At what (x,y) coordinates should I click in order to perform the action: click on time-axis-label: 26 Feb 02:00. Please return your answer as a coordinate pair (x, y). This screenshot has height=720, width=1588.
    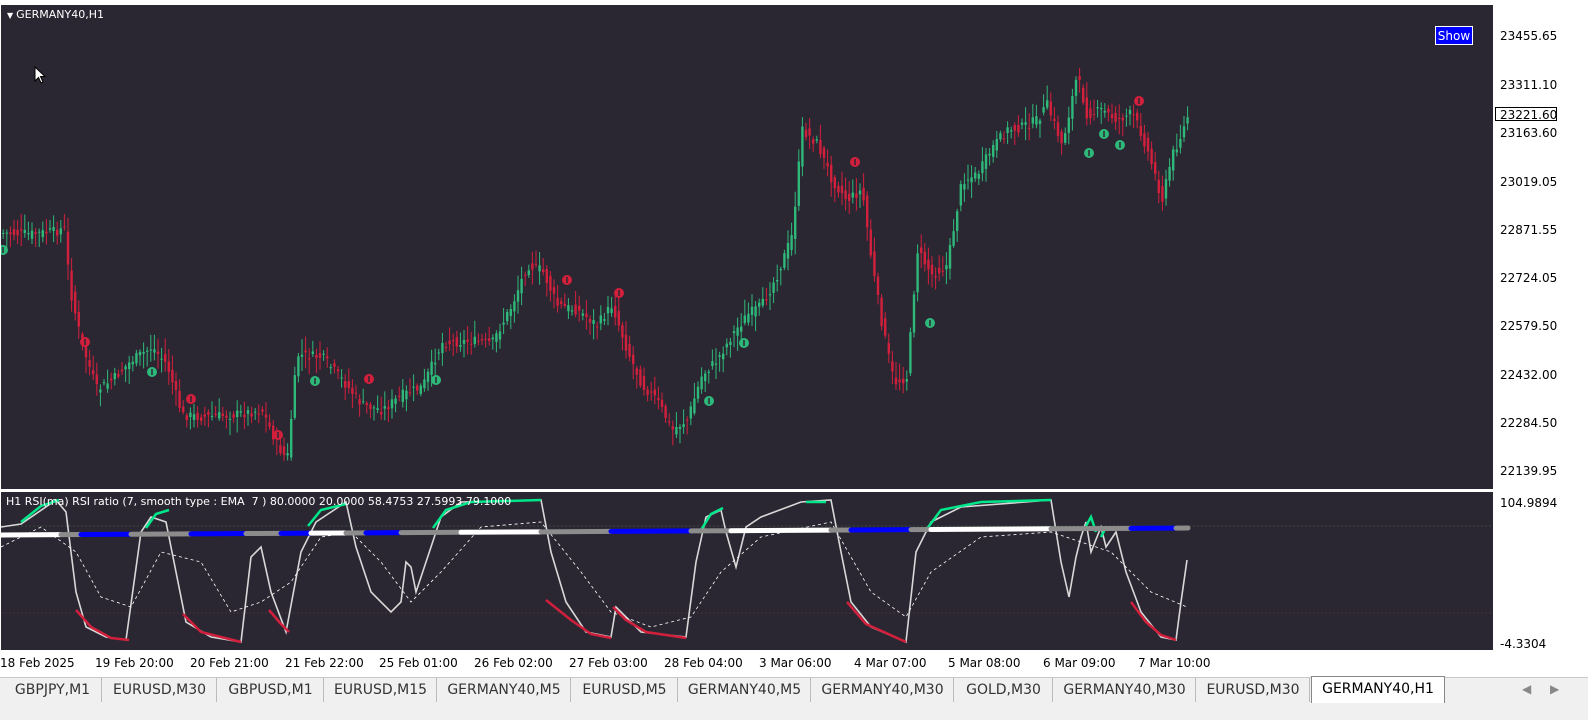
    Looking at the image, I should click on (513, 663).